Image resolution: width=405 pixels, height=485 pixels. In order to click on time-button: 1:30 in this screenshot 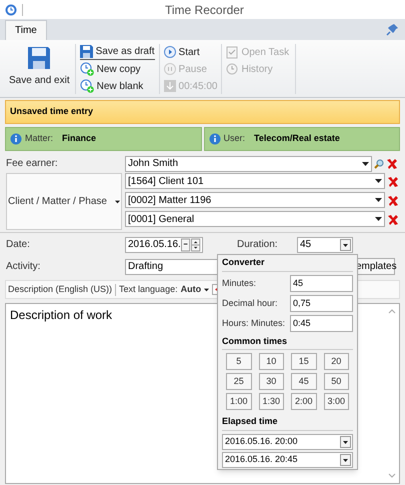, I will do `click(271, 401)`.